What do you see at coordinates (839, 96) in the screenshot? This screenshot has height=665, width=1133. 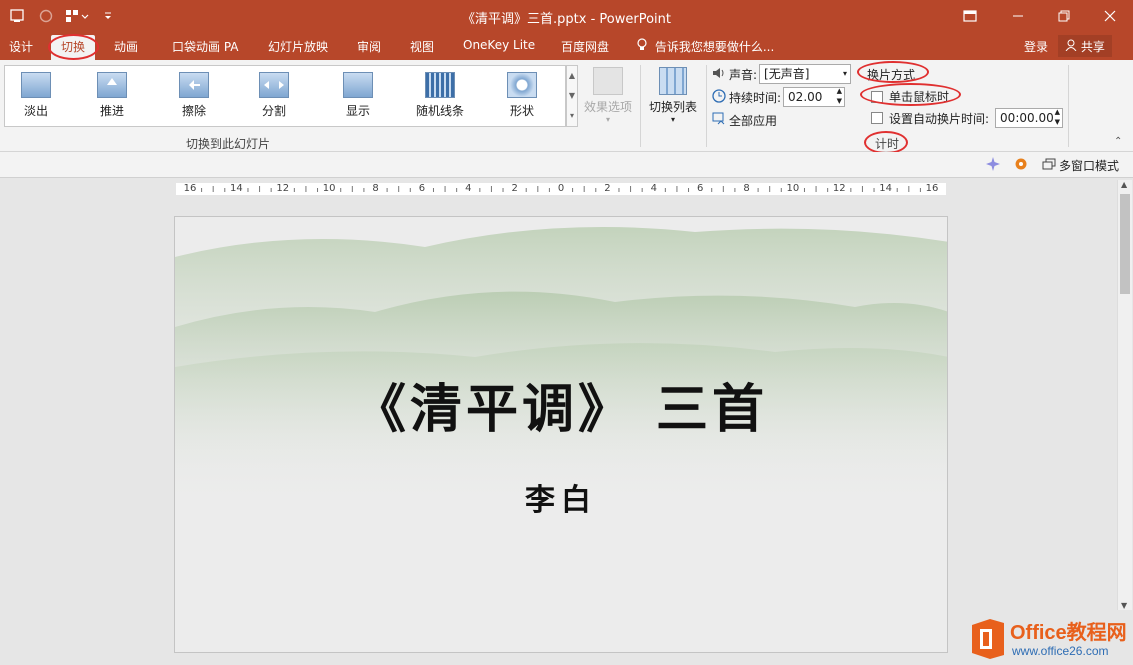 I see `duration-spinner-icon: ▲ ▼` at bounding box center [839, 96].